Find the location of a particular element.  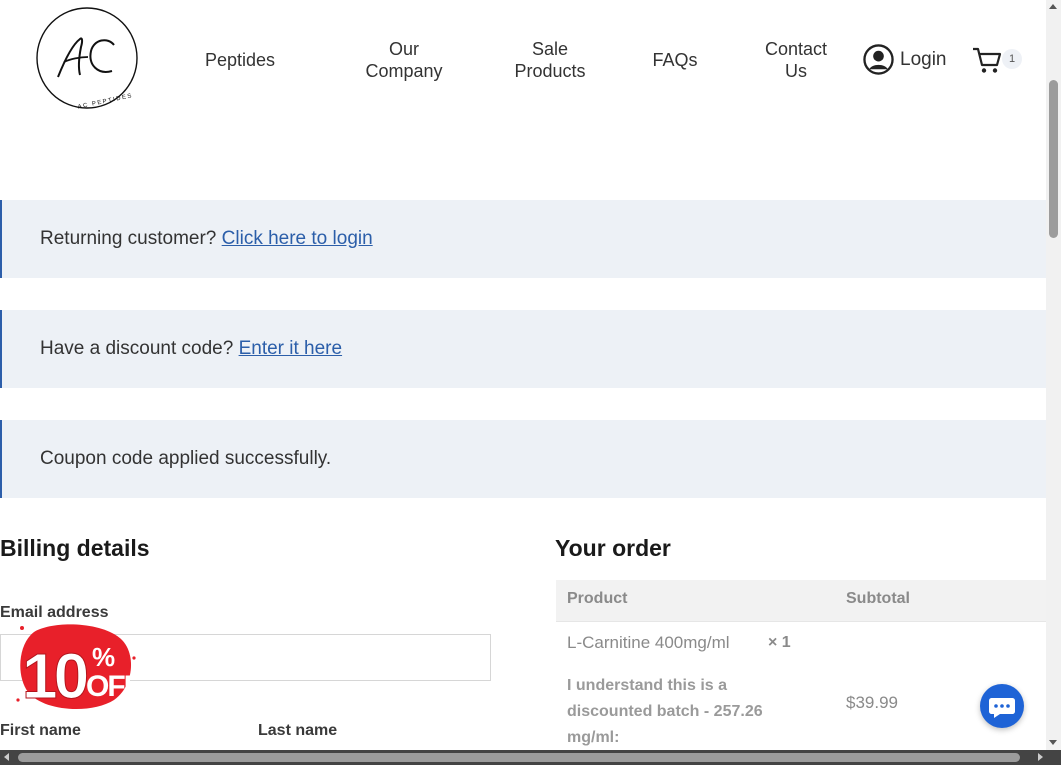

login-prompt-link: Click here to login is located at coordinates (297, 238).